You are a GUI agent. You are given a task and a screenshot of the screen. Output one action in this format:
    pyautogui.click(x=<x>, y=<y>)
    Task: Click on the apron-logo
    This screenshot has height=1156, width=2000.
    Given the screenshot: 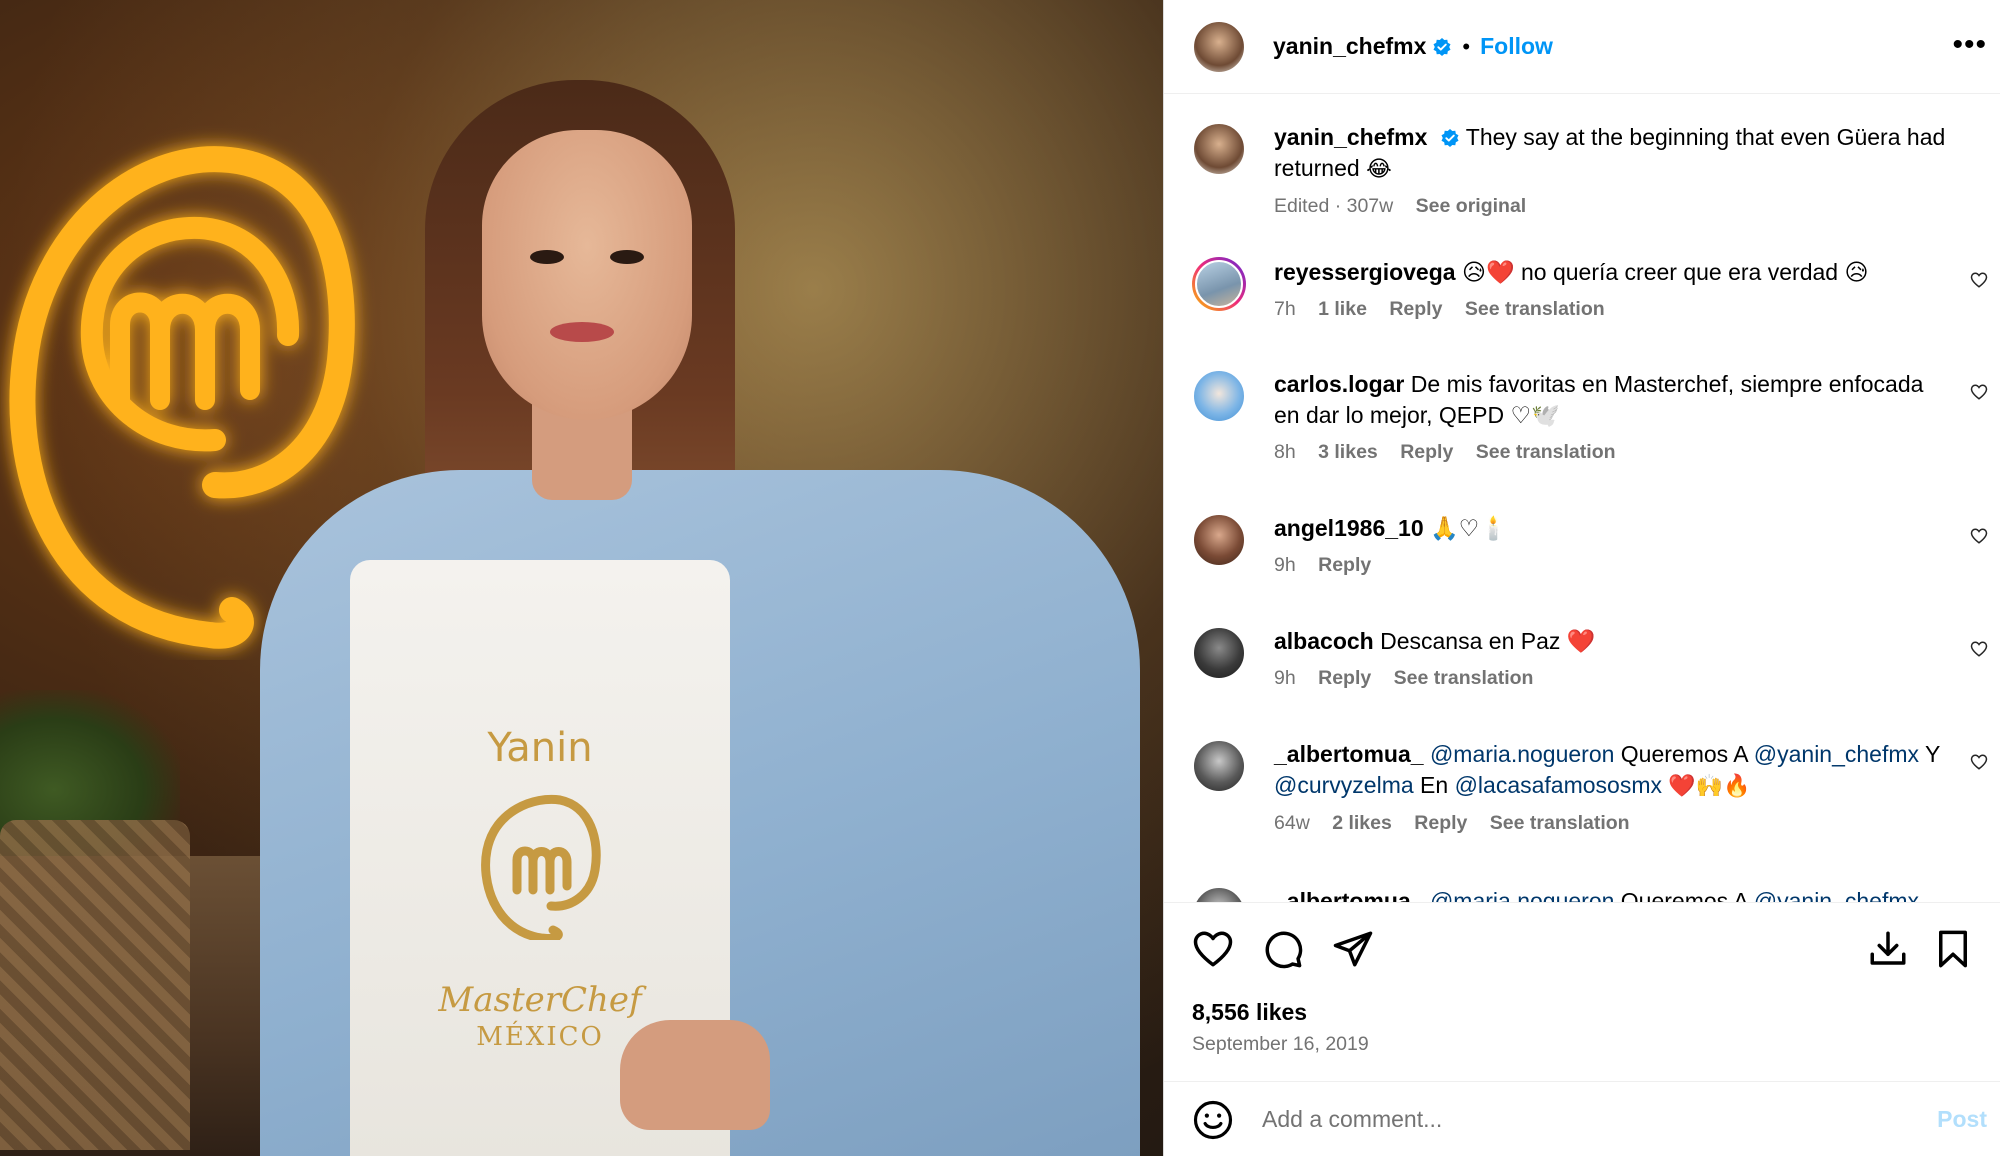 What is the action you would take?
    pyautogui.click(x=541, y=867)
    